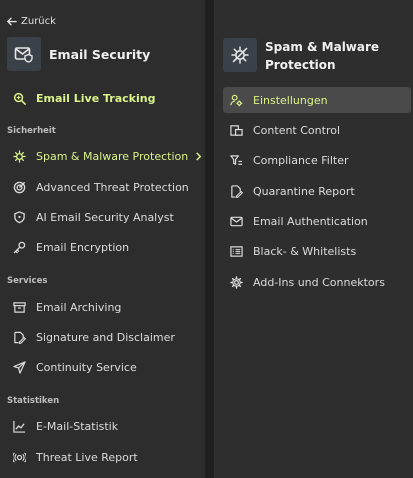 This screenshot has height=478, width=413. I want to click on target-icon, so click(19, 187).